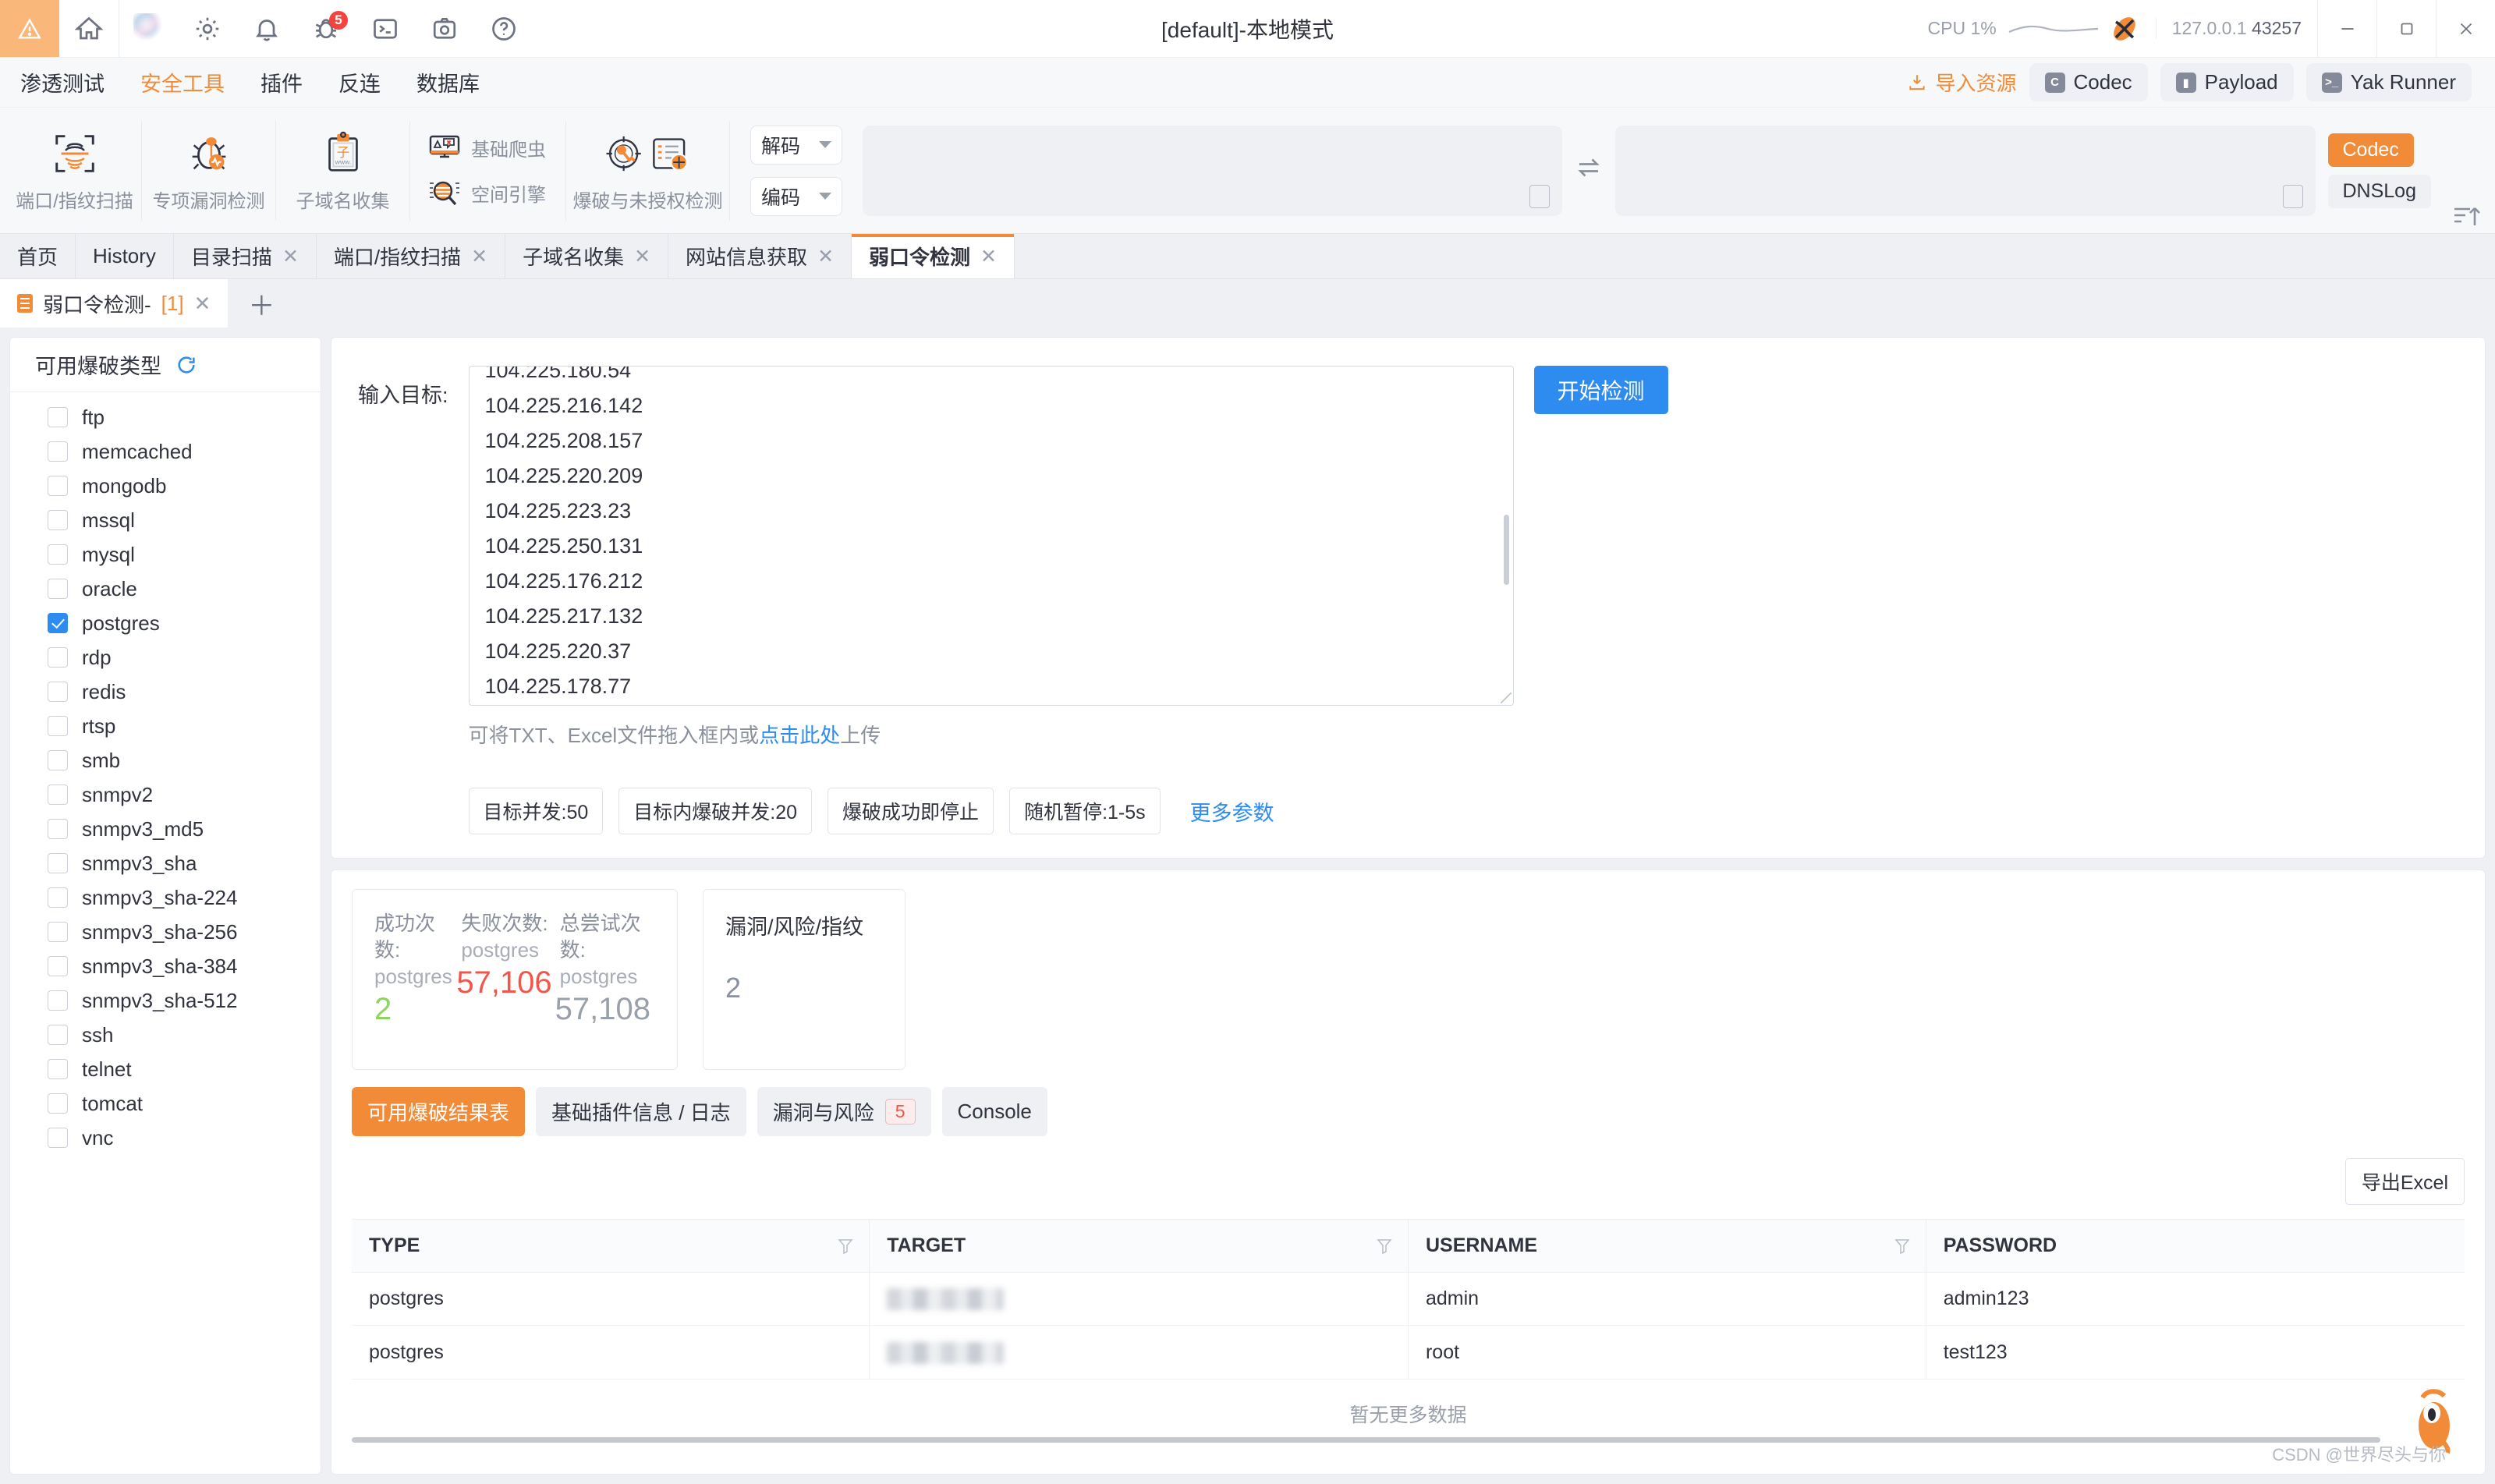 The width and height of the screenshot is (2495, 1484). What do you see at coordinates (184, 486) in the screenshot?
I see `brute-type-item: mongodb` at bounding box center [184, 486].